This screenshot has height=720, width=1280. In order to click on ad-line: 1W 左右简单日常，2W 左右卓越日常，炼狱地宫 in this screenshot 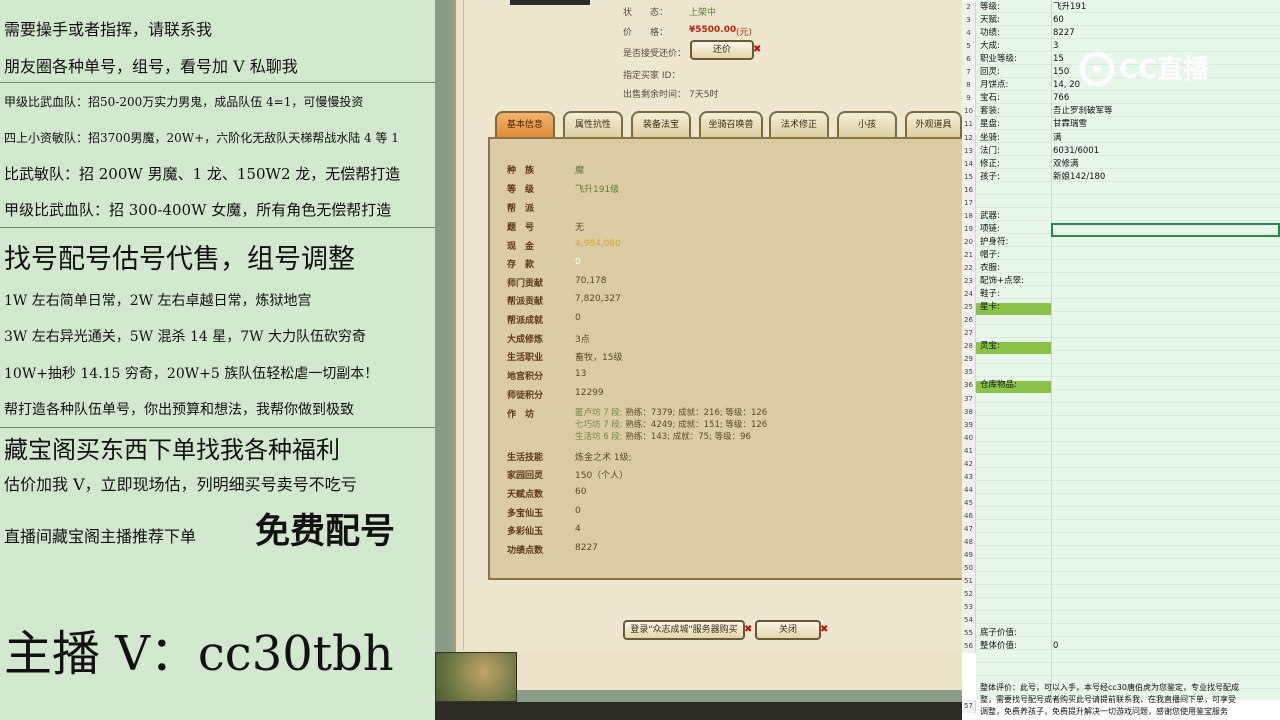, I will do `click(158, 301)`.